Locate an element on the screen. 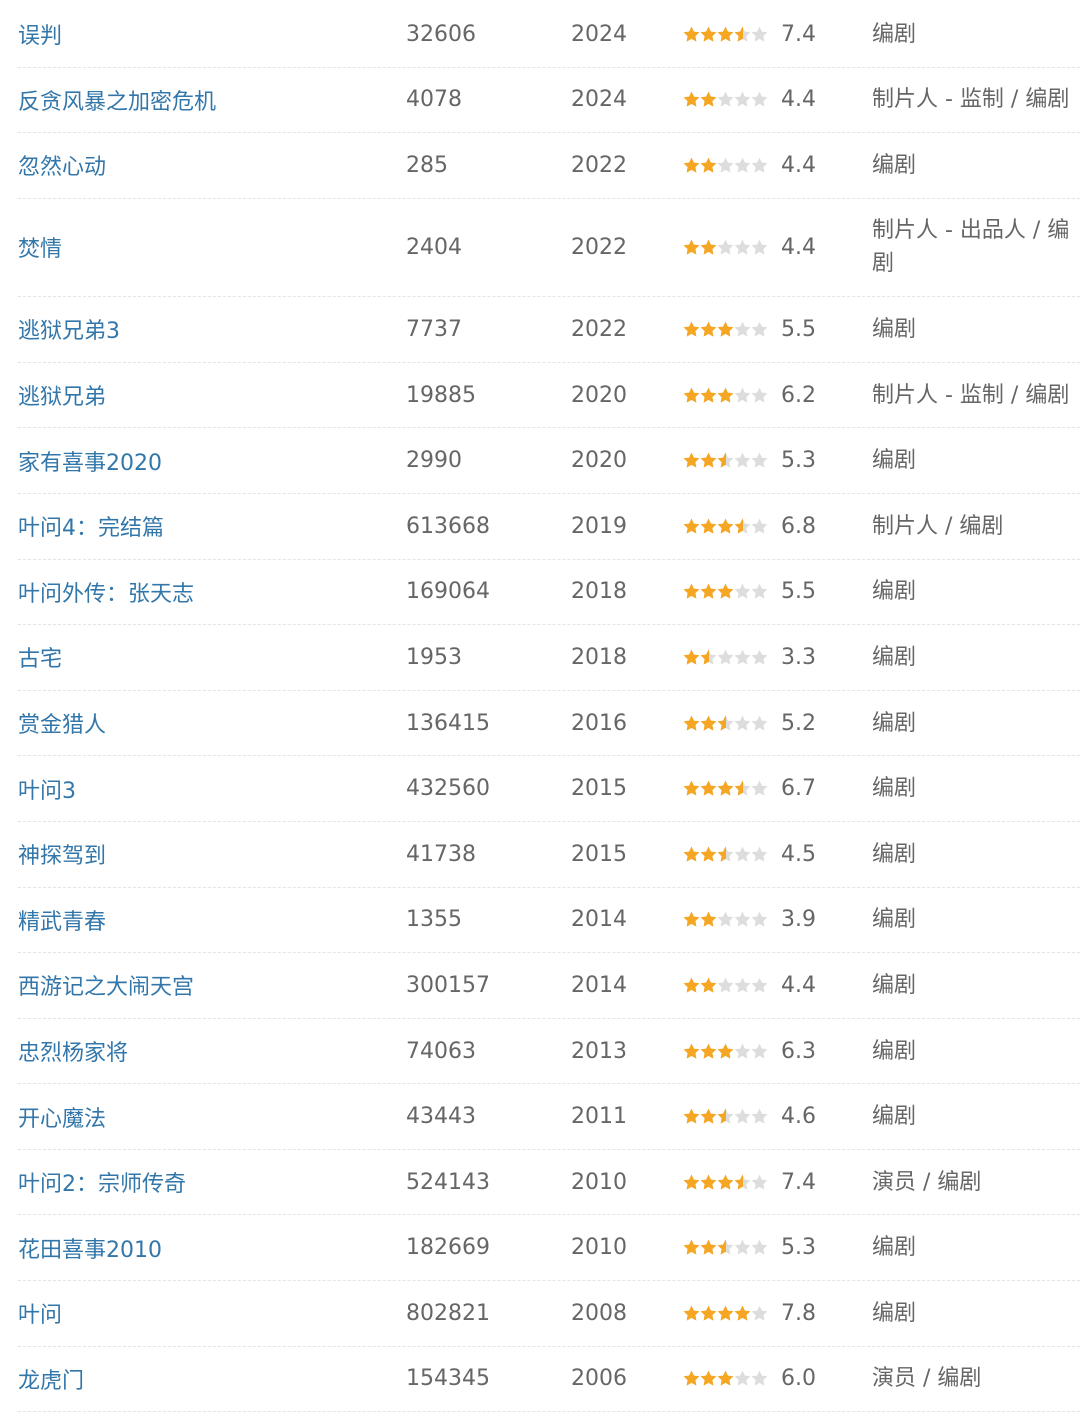 This screenshot has height=1423, width=1080. rating-score: 4.6 is located at coordinates (798, 1117).